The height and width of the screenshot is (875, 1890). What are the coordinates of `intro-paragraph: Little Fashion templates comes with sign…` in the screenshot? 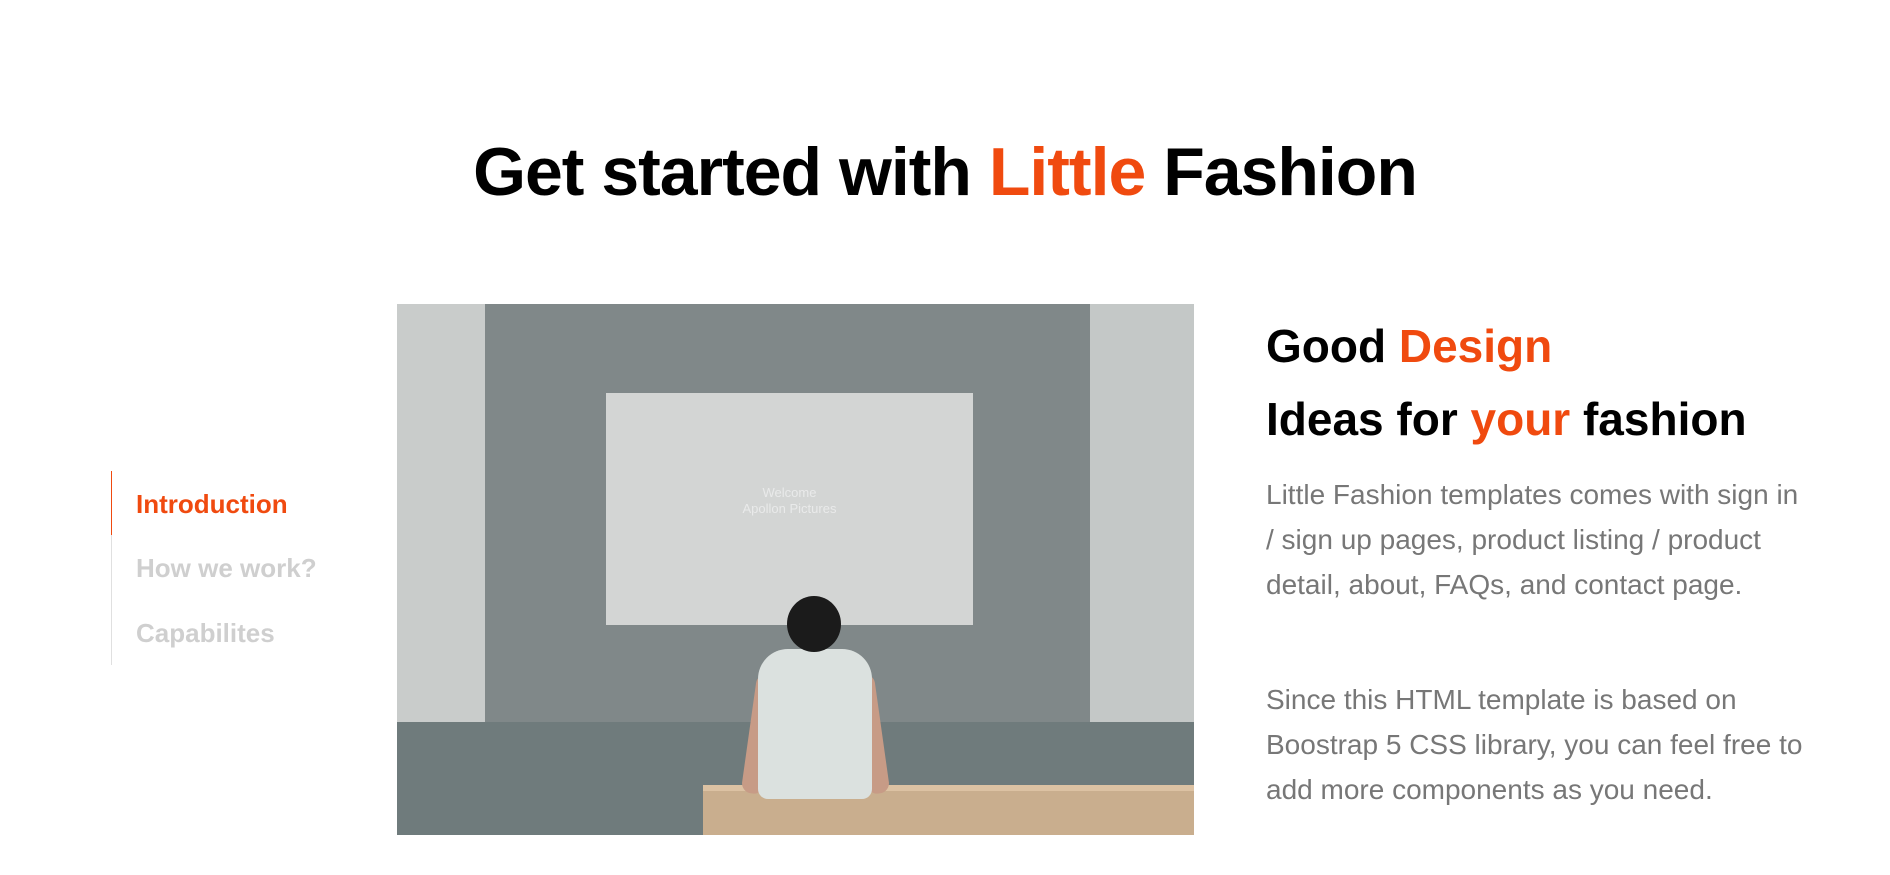 It's located at (1532, 539).